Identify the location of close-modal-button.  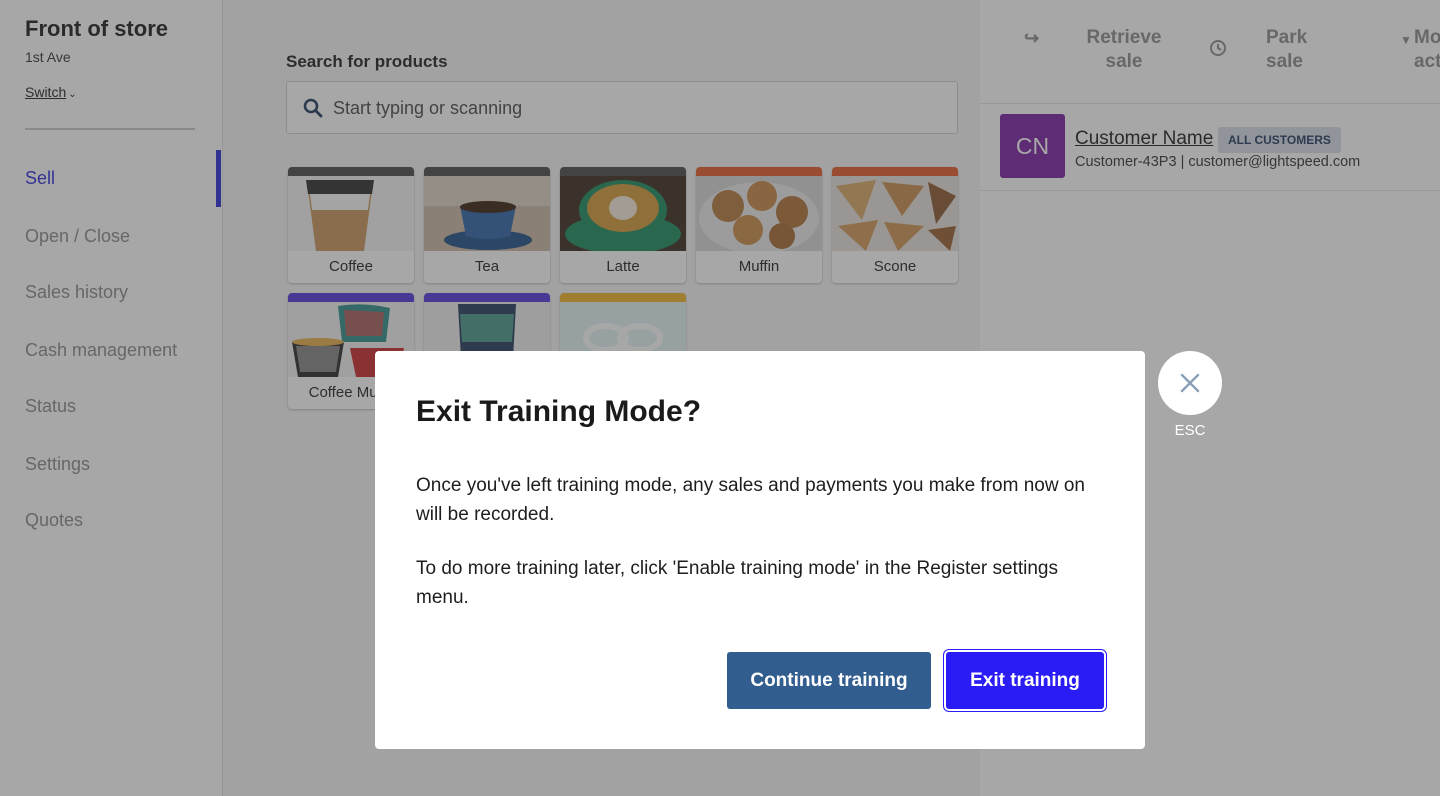
(1190, 383).